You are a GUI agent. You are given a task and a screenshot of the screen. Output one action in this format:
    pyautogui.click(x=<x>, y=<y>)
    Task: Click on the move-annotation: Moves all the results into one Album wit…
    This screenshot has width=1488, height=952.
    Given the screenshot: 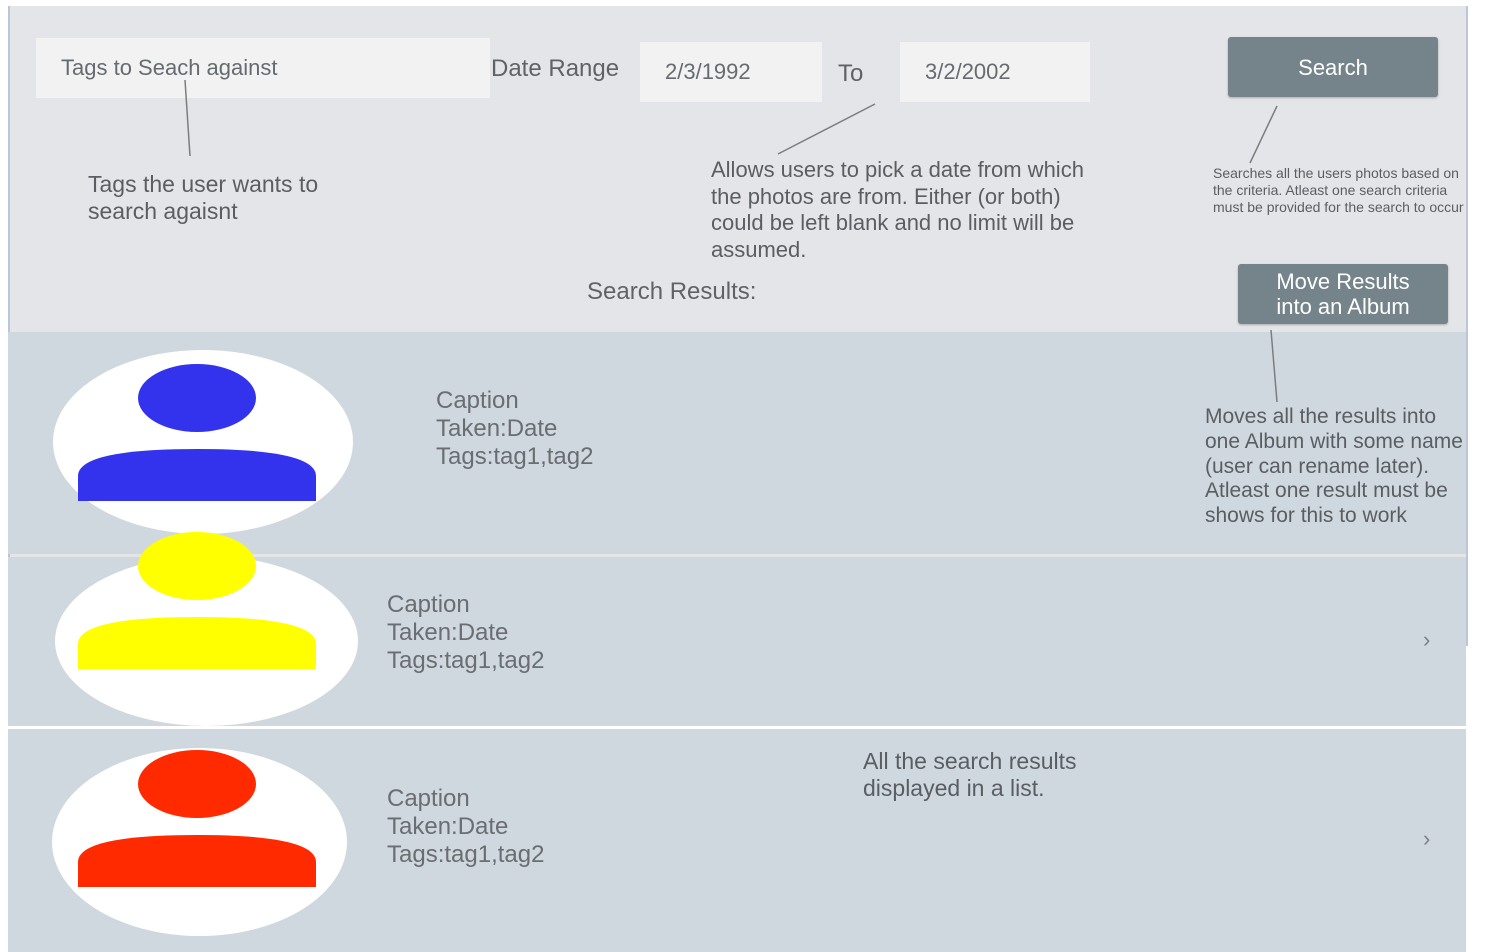 What is the action you would take?
    pyautogui.click(x=1334, y=466)
    